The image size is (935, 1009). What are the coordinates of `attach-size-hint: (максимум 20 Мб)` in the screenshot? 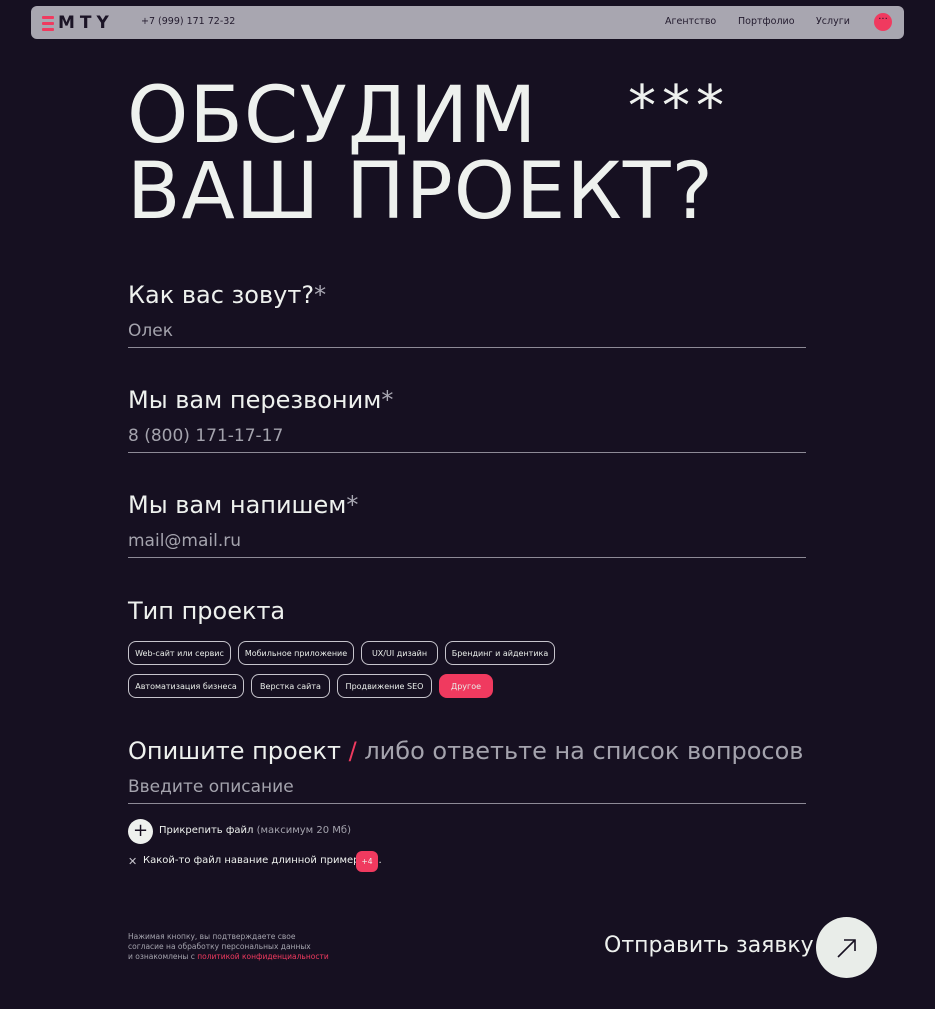 It's located at (304, 830).